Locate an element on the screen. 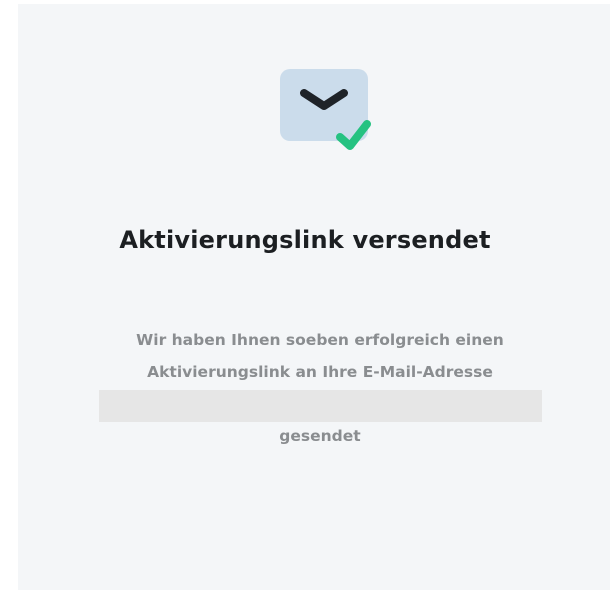 Image resolution: width=610 pixels, height=591 pixels. message-line-3: gesendet is located at coordinates (320, 436).